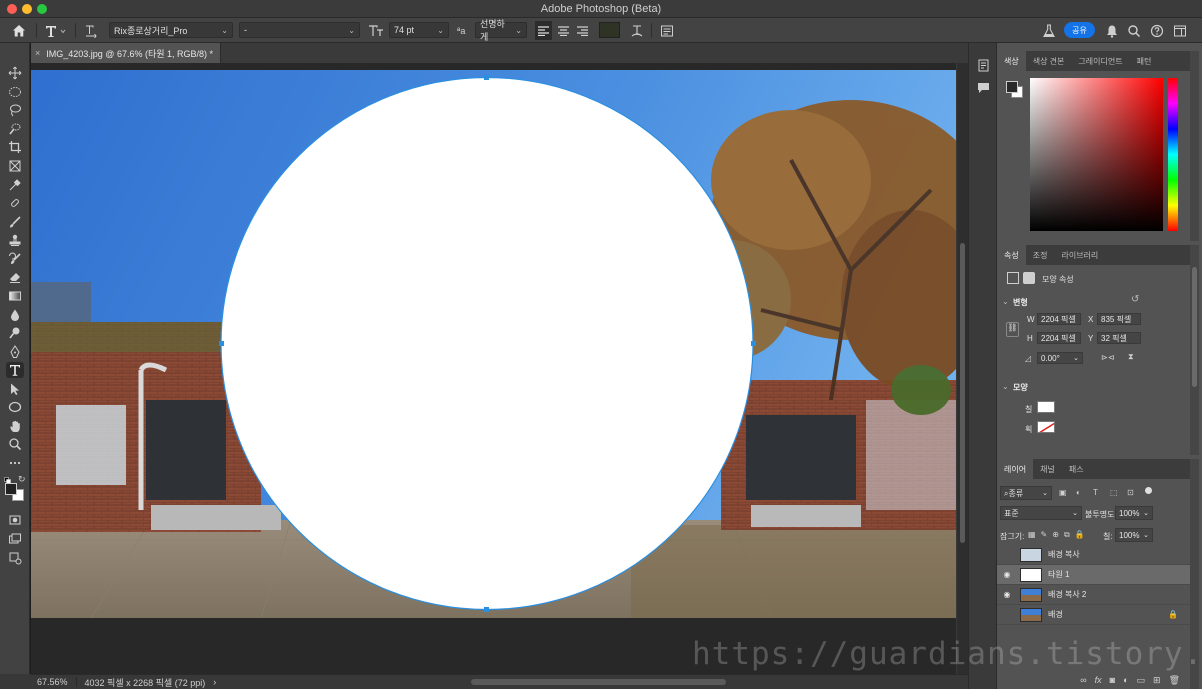  What do you see at coordinates (667, 30) in the screenshot?
I see `character-panel-icon` at bounding box center [667, 30].